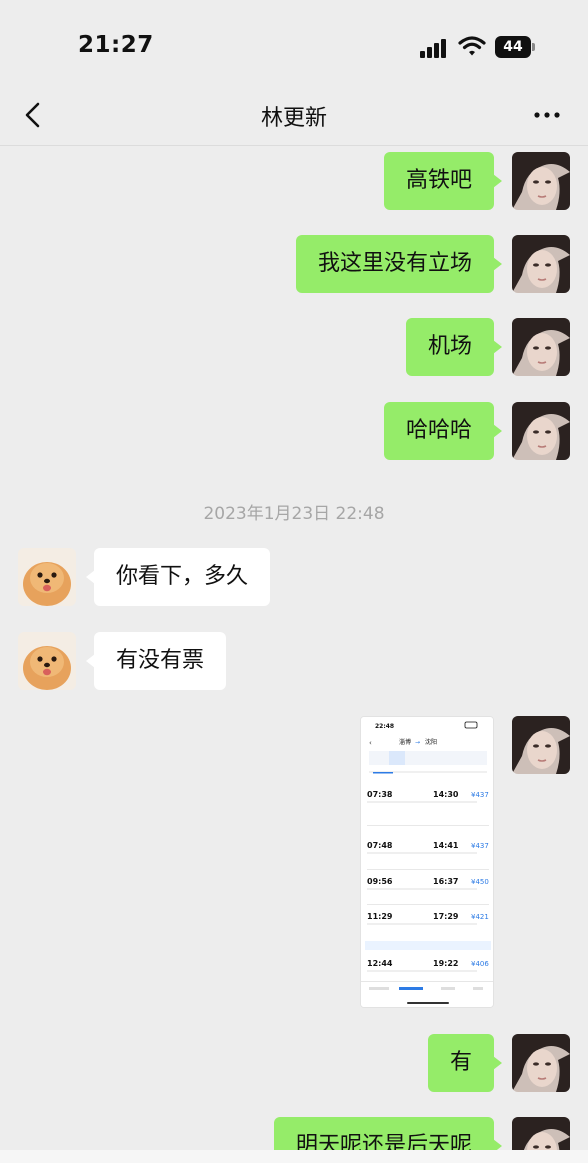 The image size is (588, 1163). I want to click on message-bubble: 我这里没有立场, so click(399, 264).